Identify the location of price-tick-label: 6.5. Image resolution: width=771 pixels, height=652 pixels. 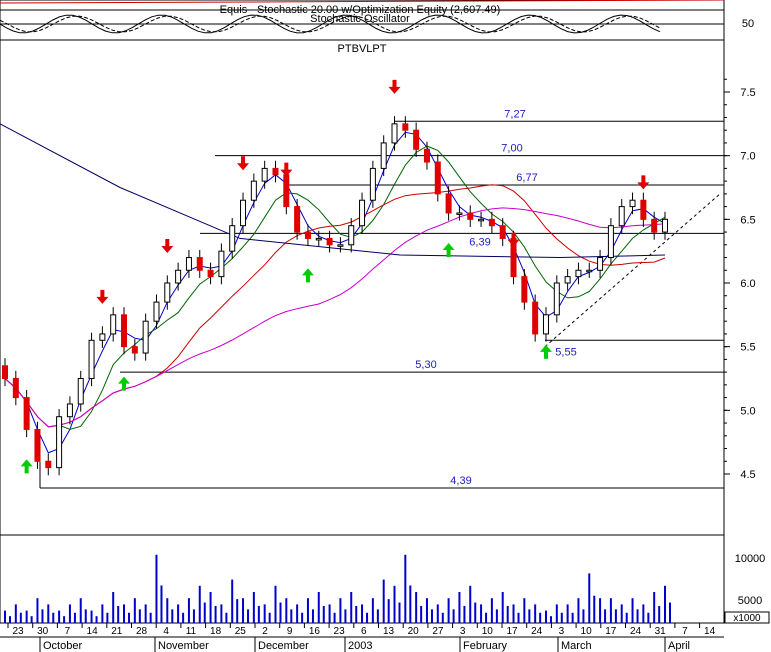
(747, 220).